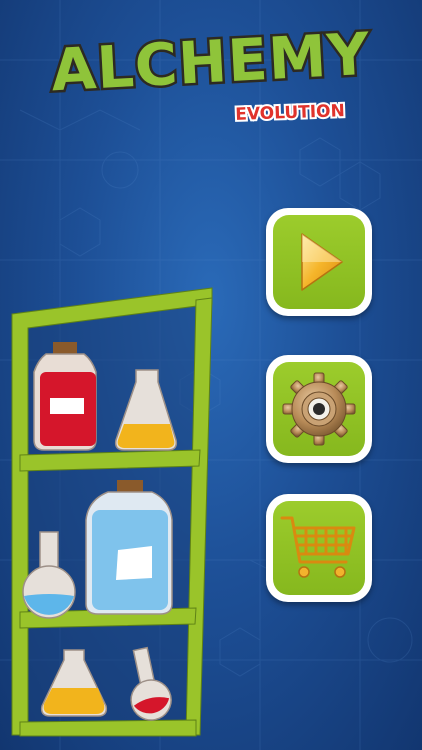 This screenshot has height=750, width=422. I want to click on game-logo: ALCHEMY EVOLUTION, so click(210, 72).